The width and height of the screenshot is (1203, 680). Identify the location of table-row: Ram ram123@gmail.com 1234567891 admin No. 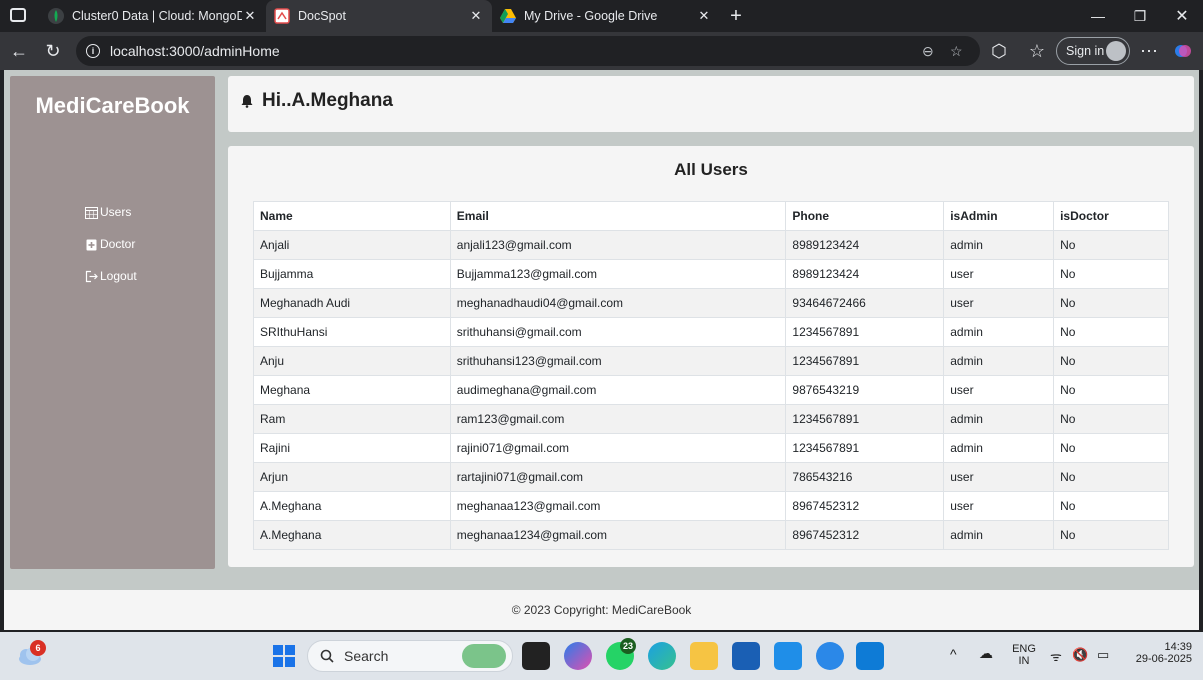
(711, 419).